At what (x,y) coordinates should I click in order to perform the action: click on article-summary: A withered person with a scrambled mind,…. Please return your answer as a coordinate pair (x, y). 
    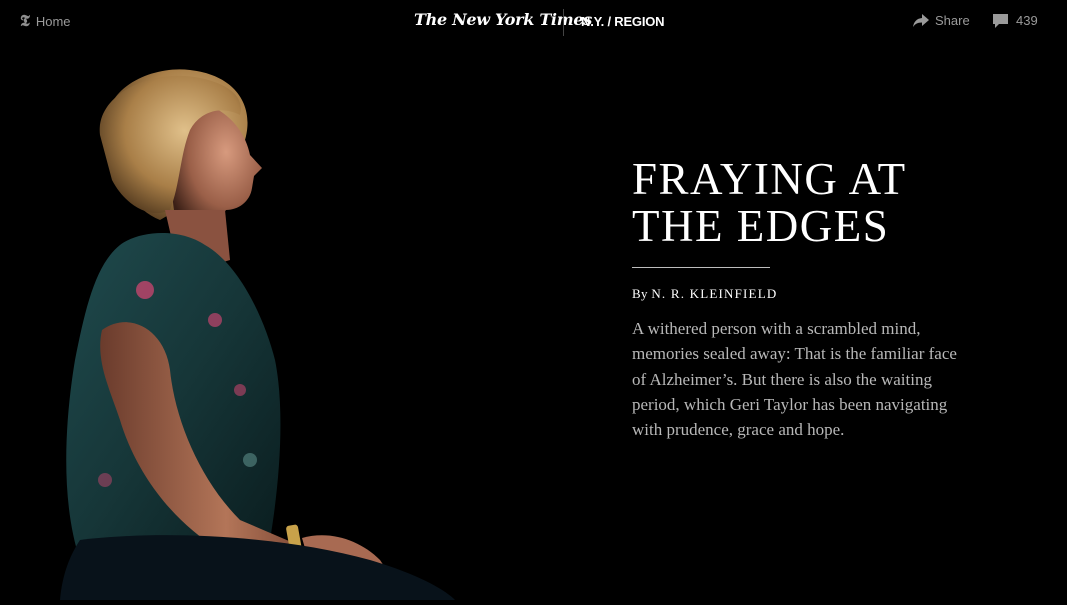
    Looking at the image, I should click on (794, 379).